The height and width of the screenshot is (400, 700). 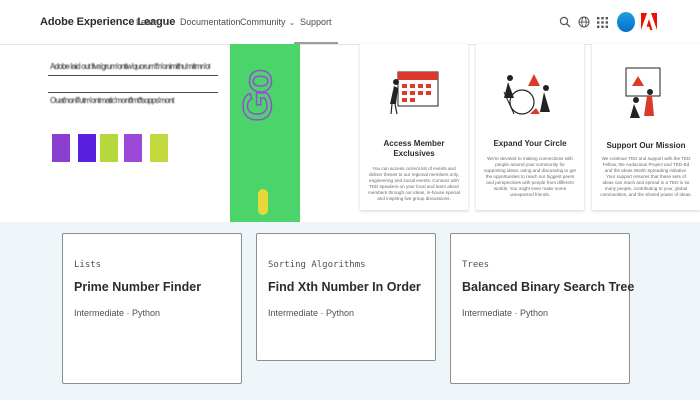 I want to click on nav-support-label: Support, so click(x=316, y=22).